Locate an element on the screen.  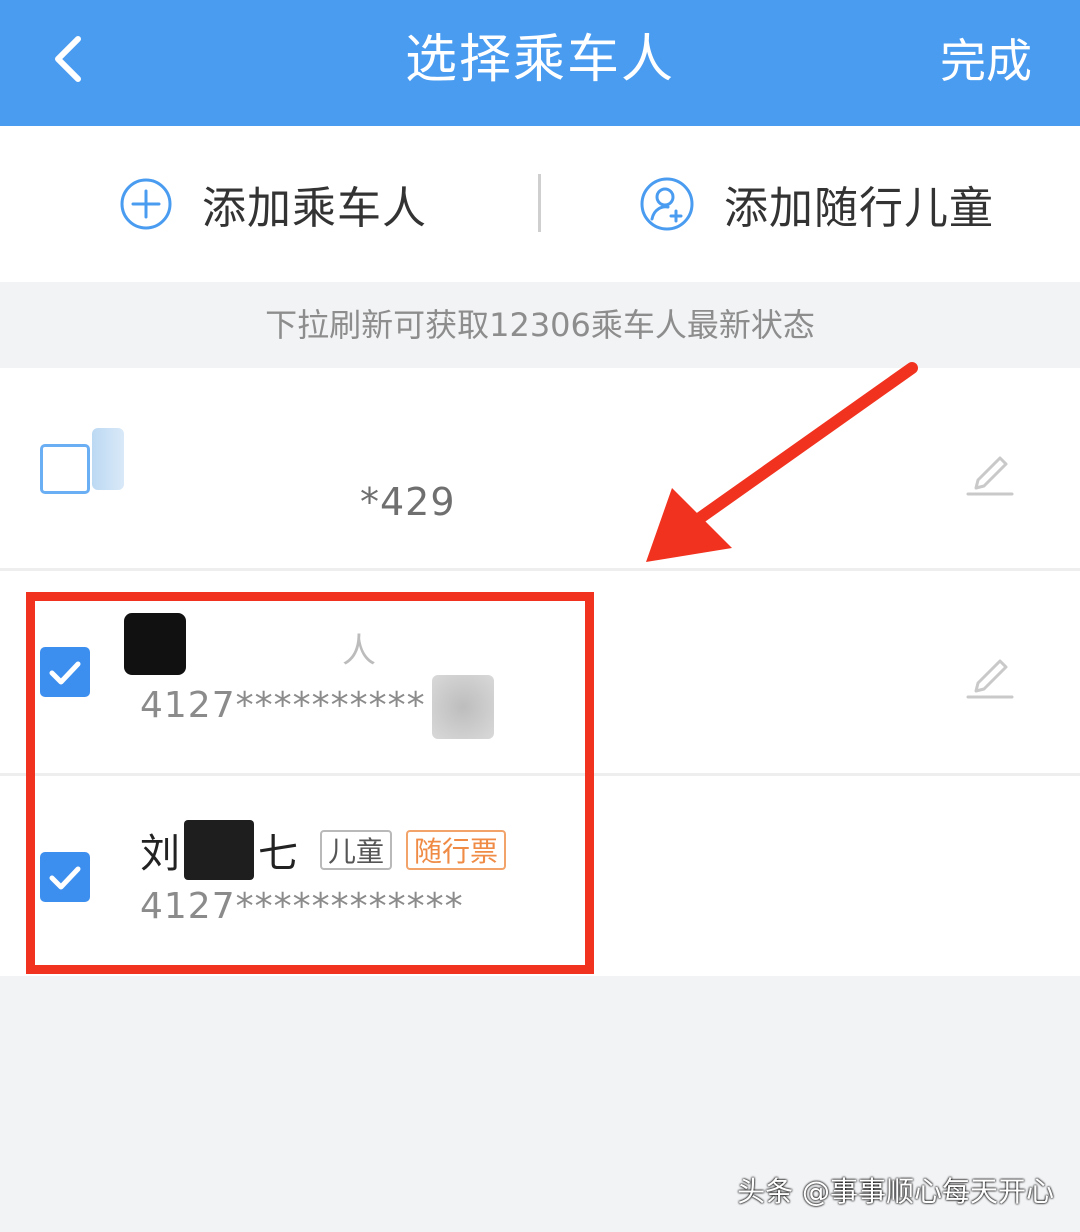
action-divider is located at coordinates (539, 203).